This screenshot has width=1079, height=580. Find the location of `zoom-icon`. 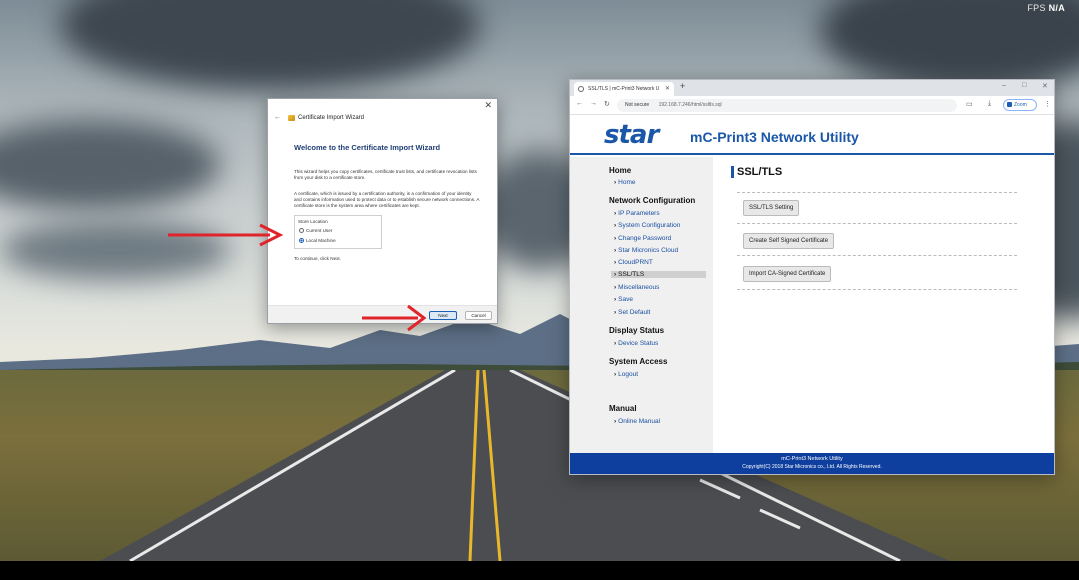

zoom-icon is located at coordinates (1009, 104).